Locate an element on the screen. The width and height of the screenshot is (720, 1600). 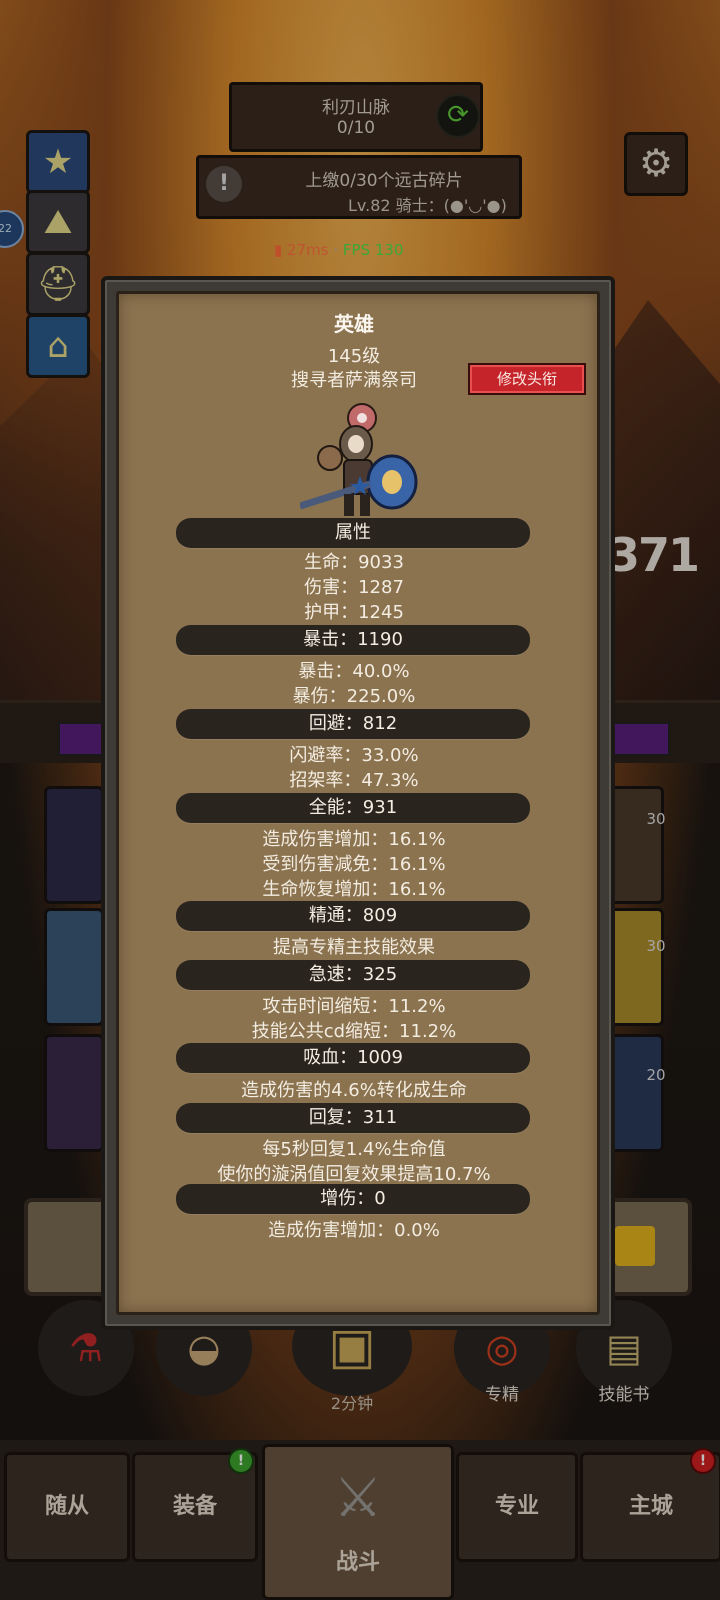
stat-line: 生命：9033 is located at coordinates (354, 562).